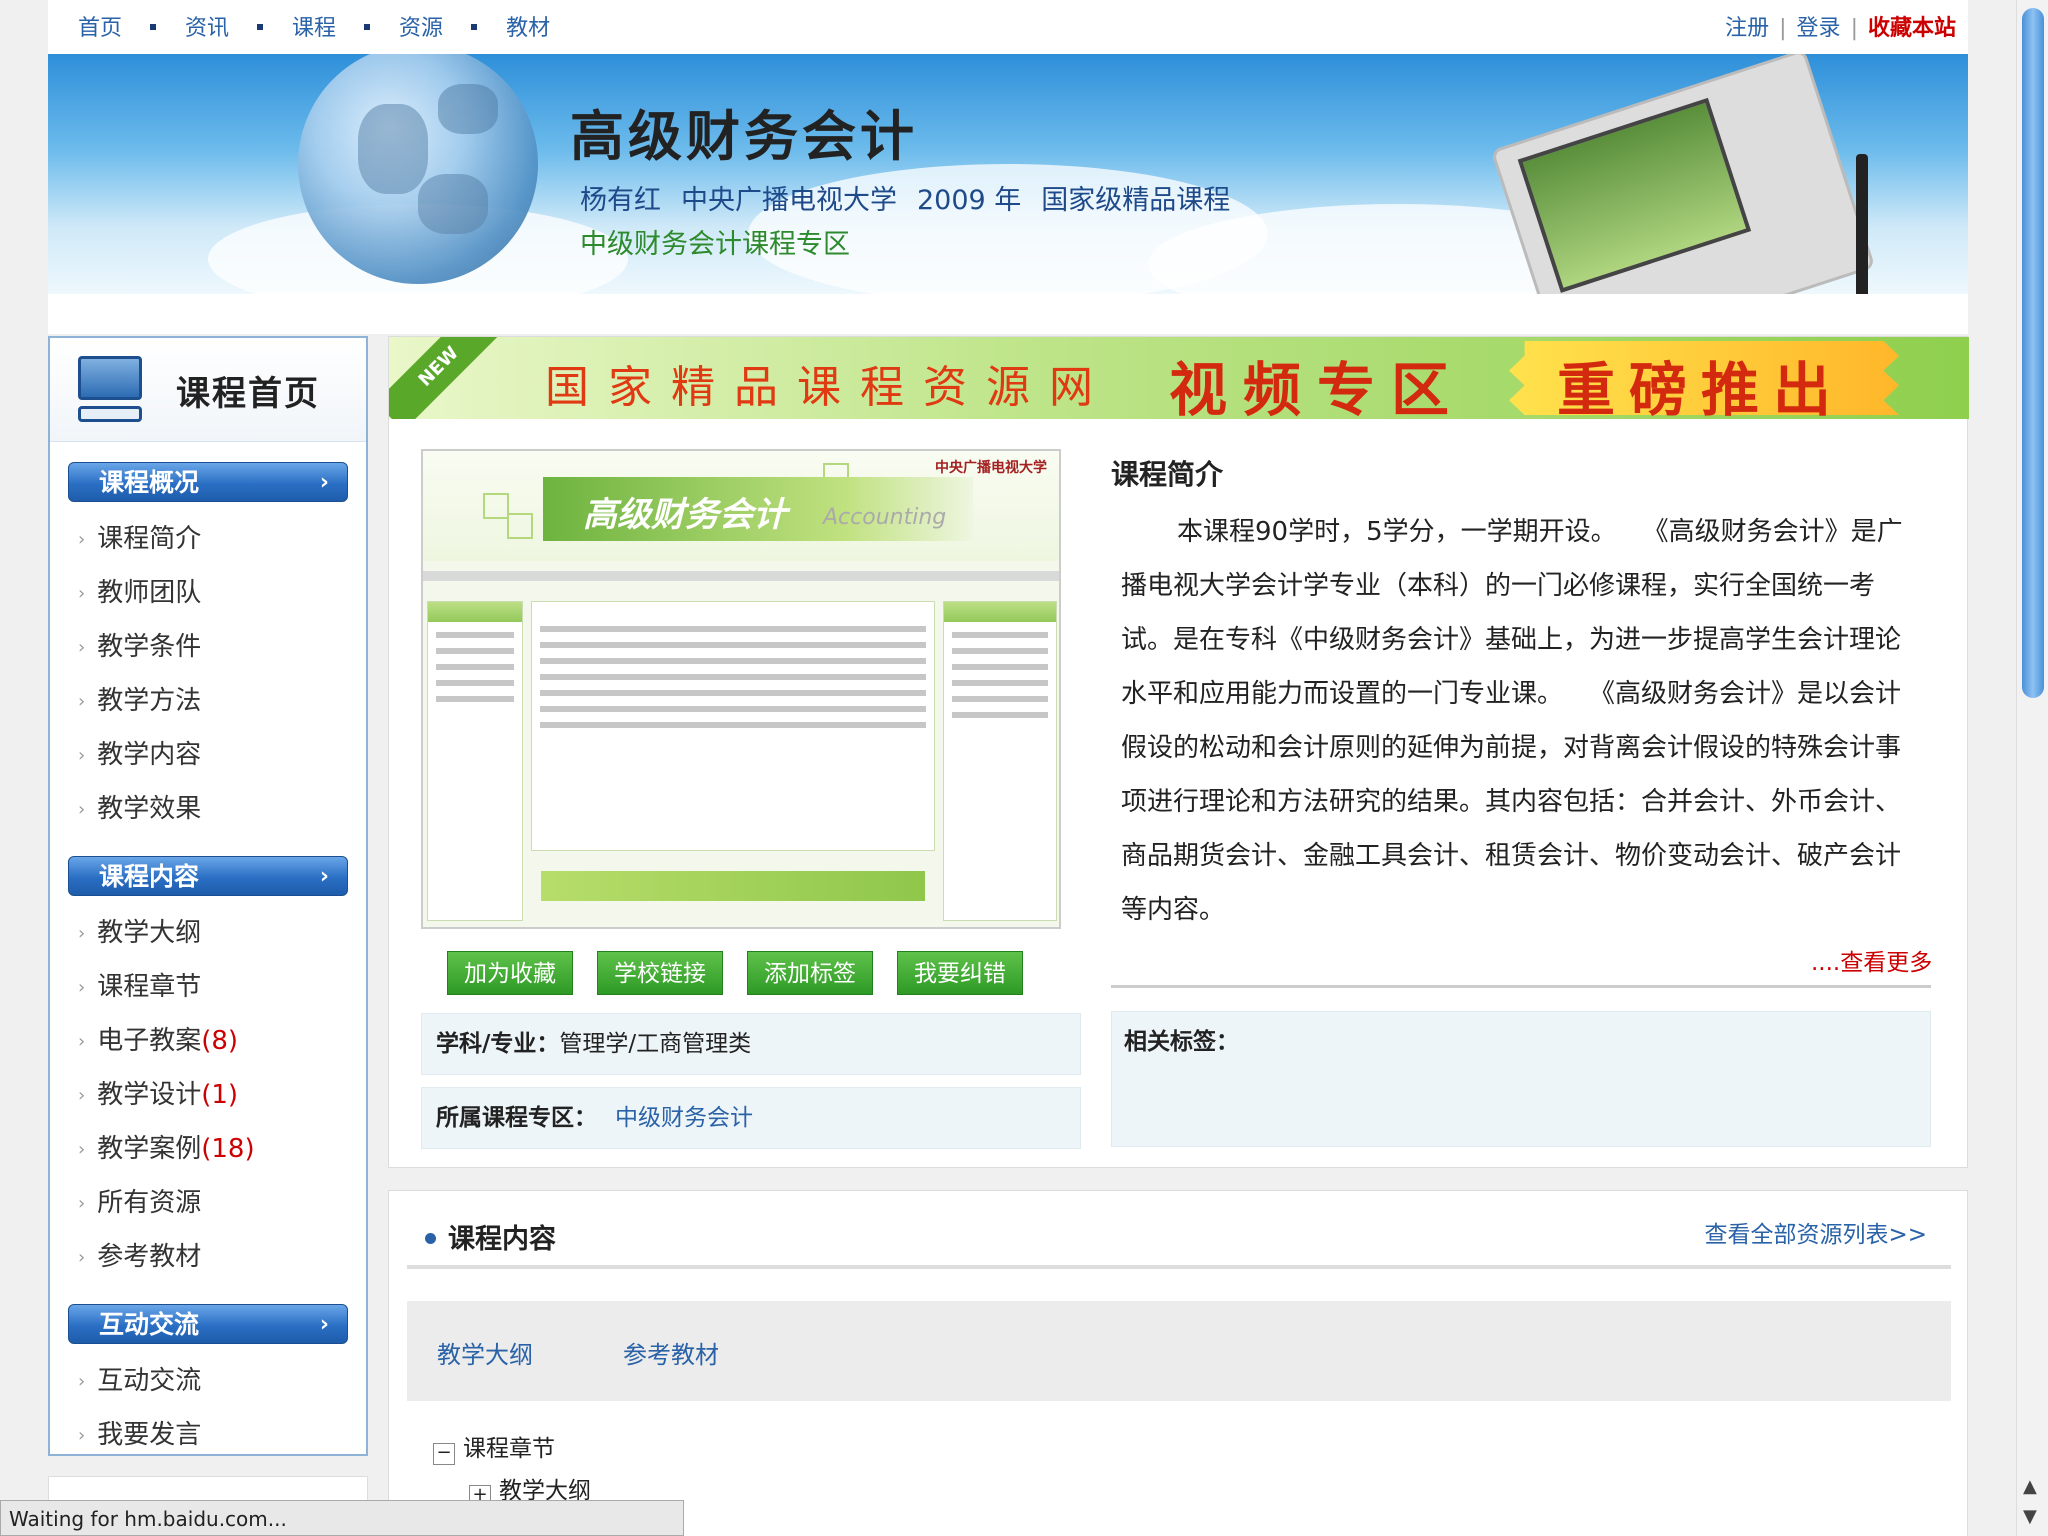 This screenshot has height=1536, width=2048. I want to click on top-nav-account: 注册 | 登录 | 收藏本站, so click(1840, 26).